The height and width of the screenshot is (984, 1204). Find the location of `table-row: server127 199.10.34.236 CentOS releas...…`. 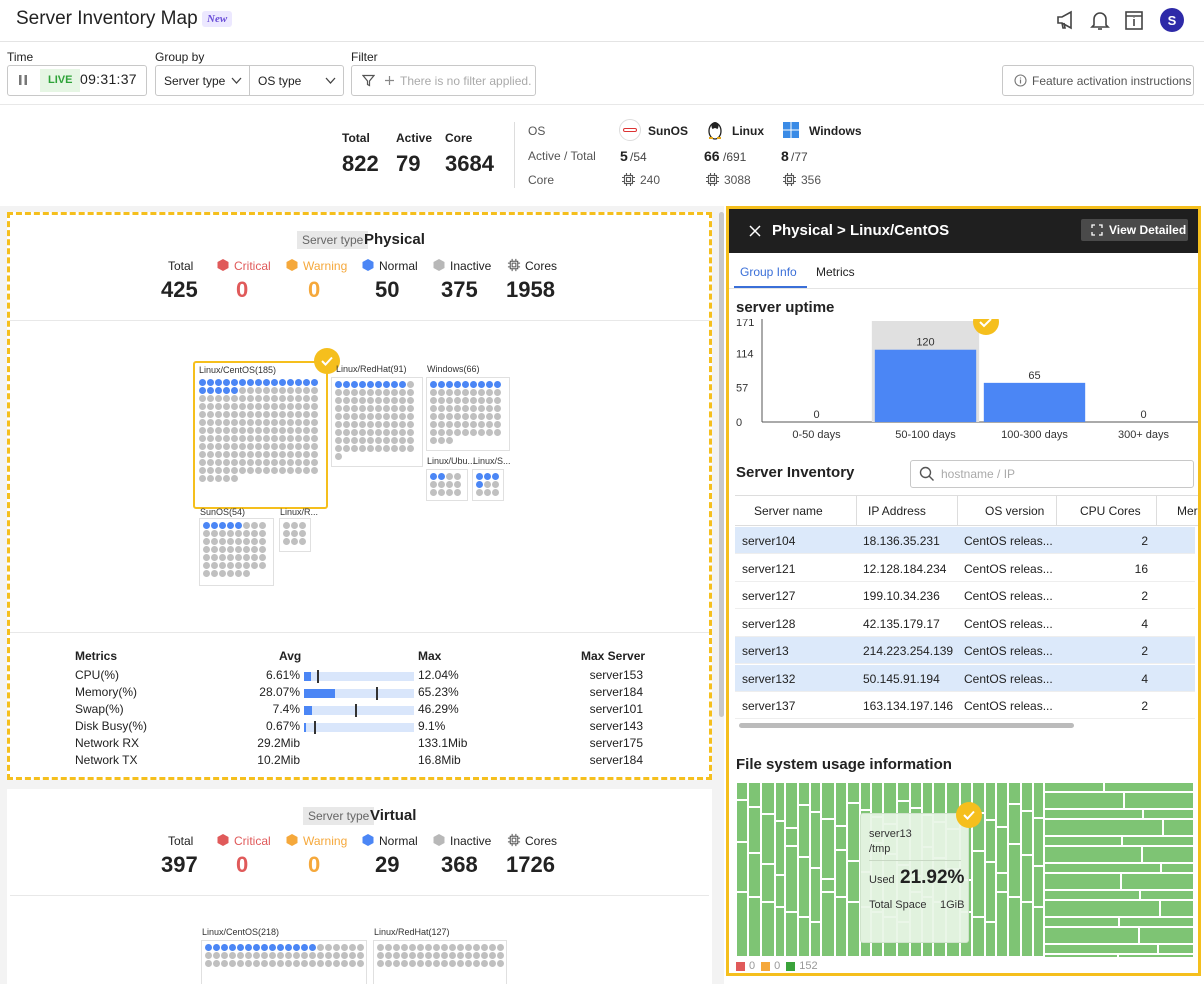

table-row: server127 199.10.34.236 CentOS releas...… is located at coordinates (965, 595).